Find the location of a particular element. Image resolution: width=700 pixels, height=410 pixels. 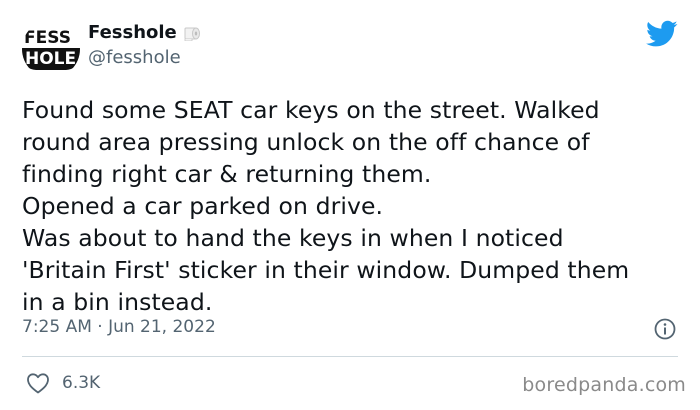

author-handle: @fesshole is located at coordinates (145, 57).